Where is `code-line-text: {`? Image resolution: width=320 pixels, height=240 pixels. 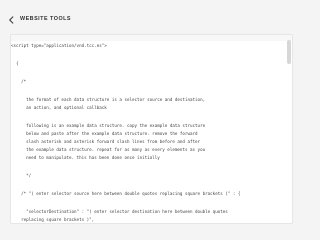 code-line-text: { is located at coordinates (15, 63).